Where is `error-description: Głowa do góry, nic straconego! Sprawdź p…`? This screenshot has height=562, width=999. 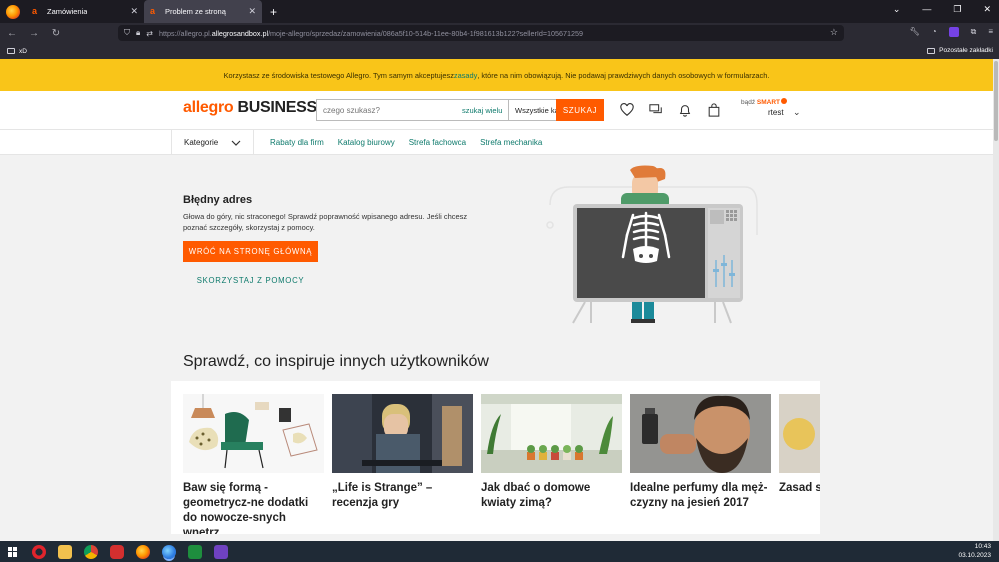 error-description: Głowa do góry, nic straconego! Sprawdź p… is located at coordinates (325, 222).